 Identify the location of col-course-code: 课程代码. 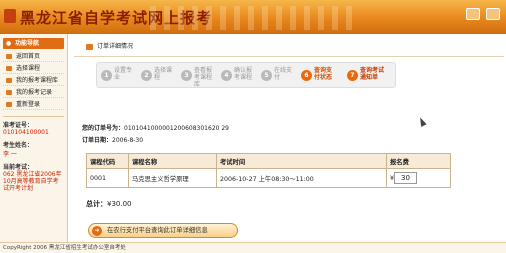
(107, 161).